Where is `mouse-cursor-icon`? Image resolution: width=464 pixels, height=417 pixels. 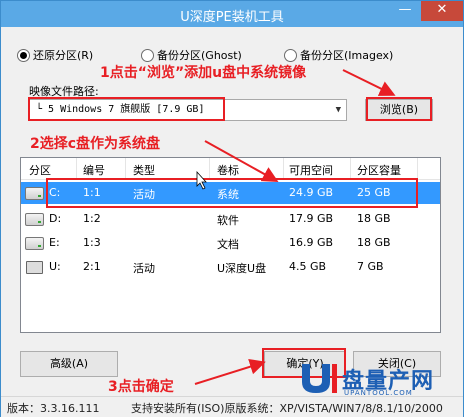
mouse-cursor-icon is located at coordinates (201, 180).